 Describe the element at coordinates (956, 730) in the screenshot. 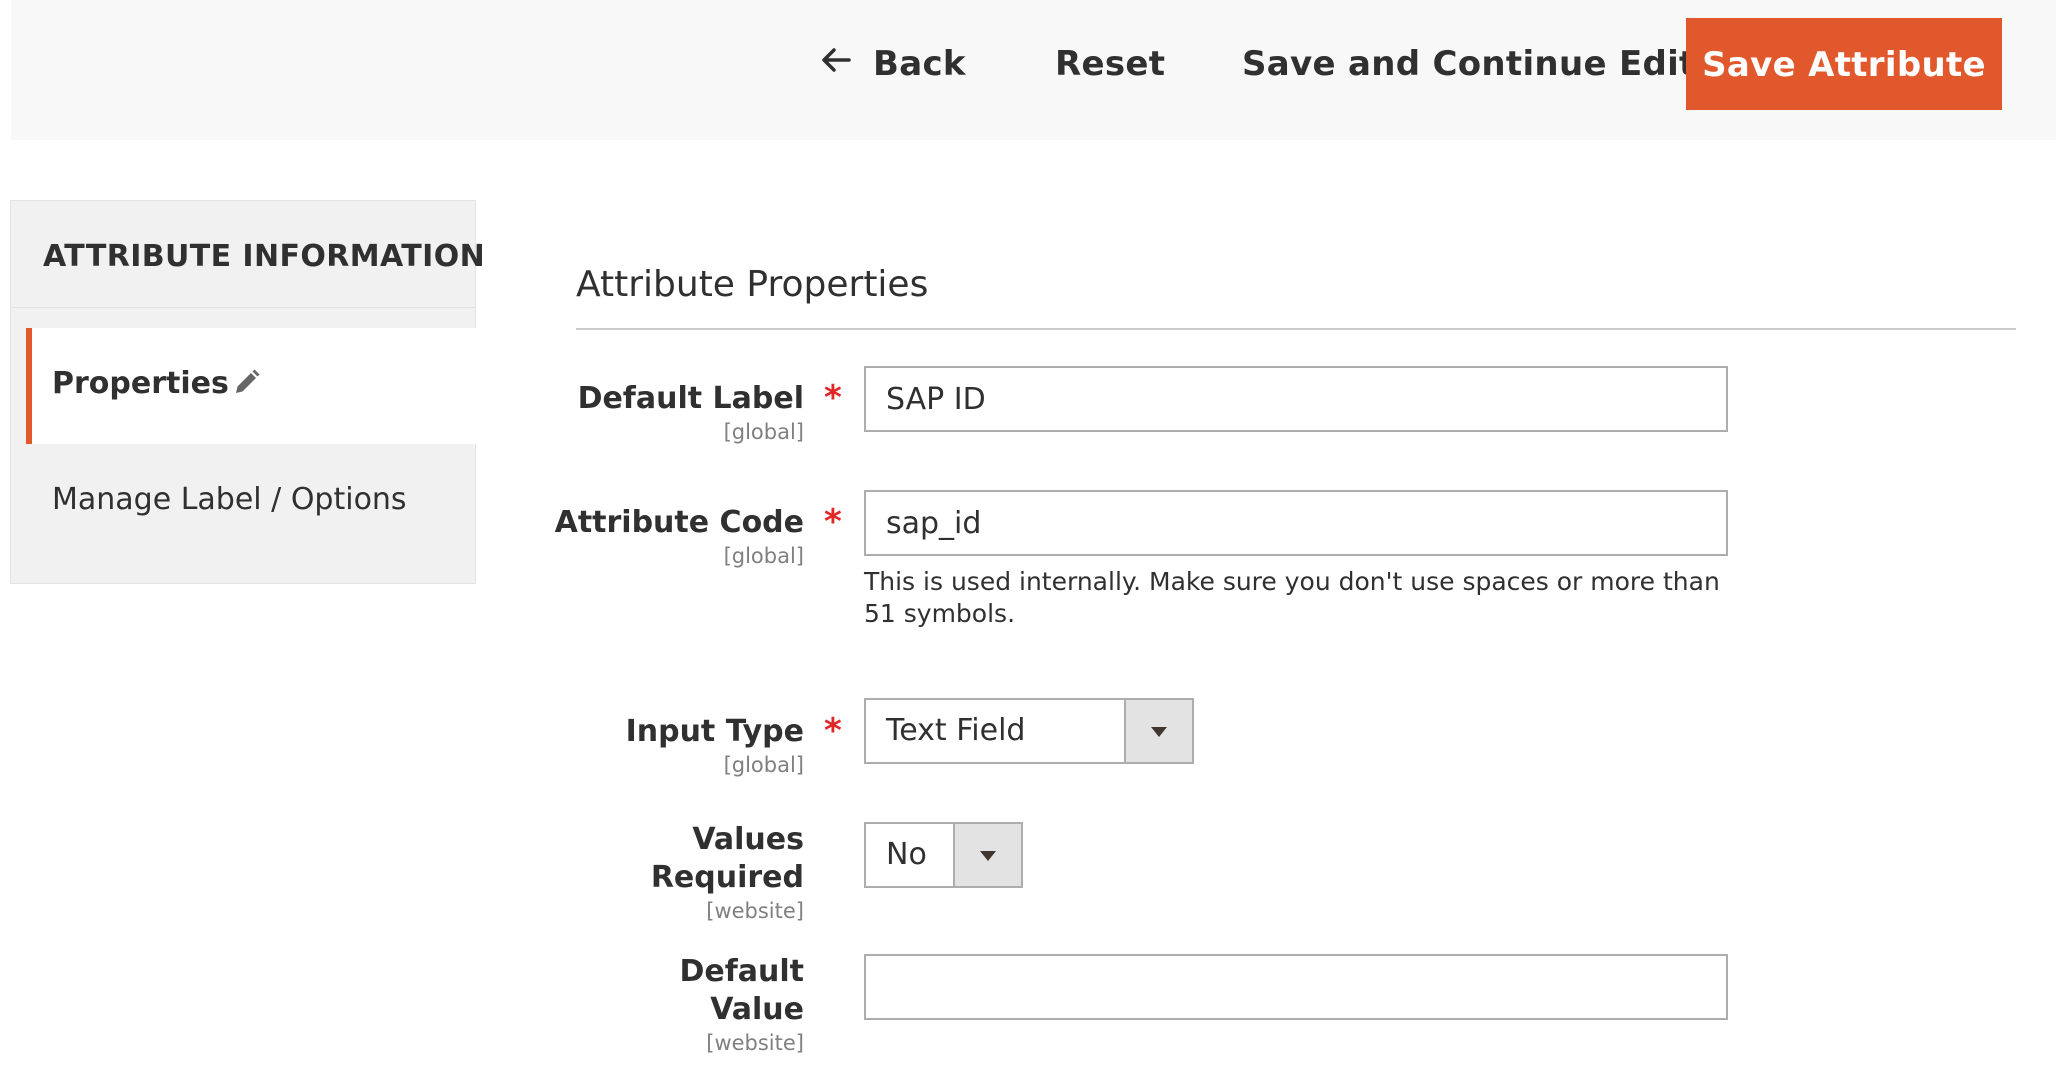

I see `input-type-selected-value: Text Field` at that location.